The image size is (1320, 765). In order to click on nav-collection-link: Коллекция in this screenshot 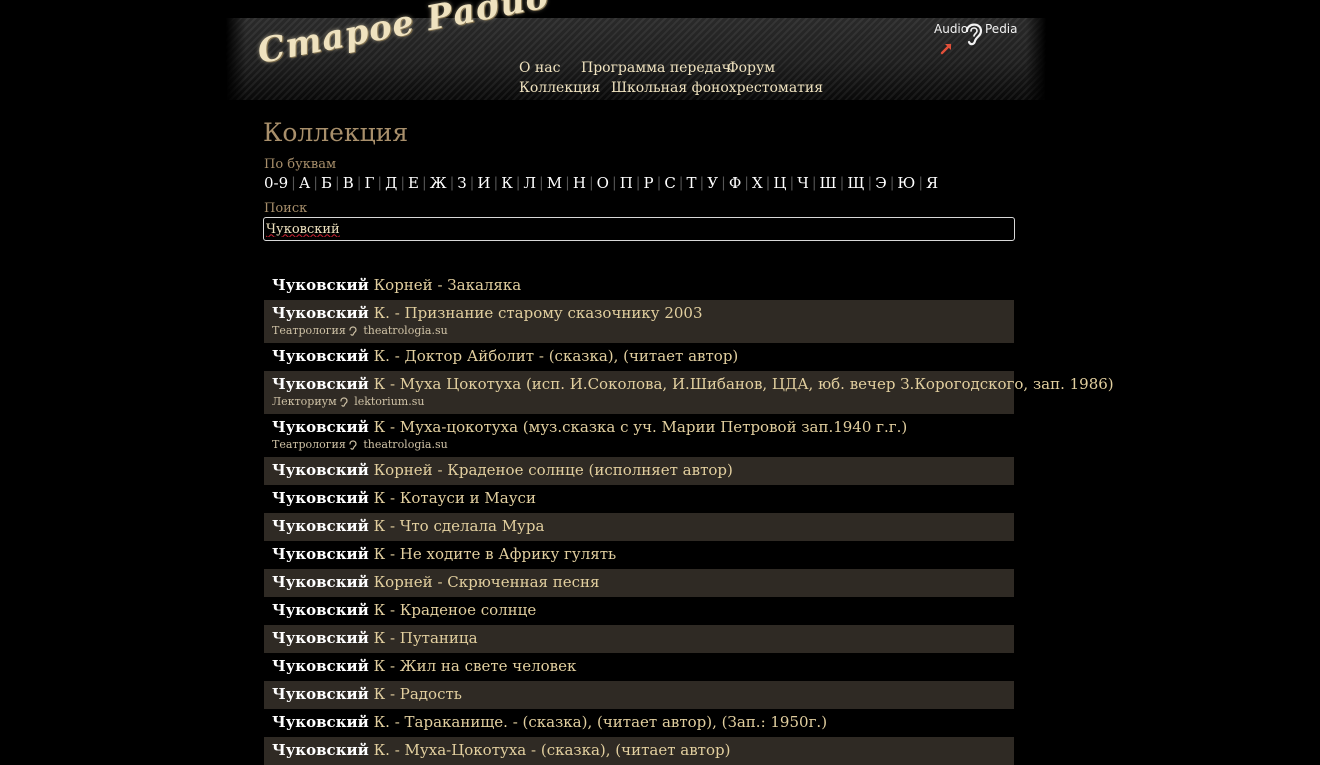, I will do `click(559, 88)`.